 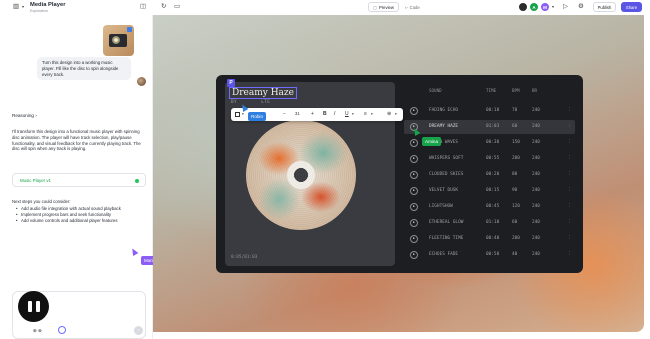 I want to click on column-header-time: TIME, so click(x=491, y=90).